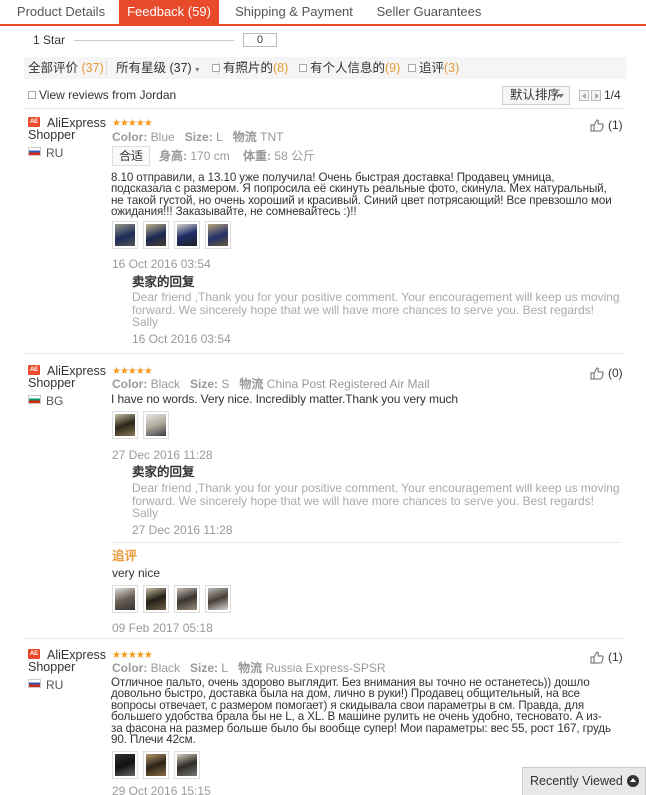  What do you see at coordinates (452, 68) in the screenshot?
I see `filter-followup-count: (3)` at bounding box center [452, 68].